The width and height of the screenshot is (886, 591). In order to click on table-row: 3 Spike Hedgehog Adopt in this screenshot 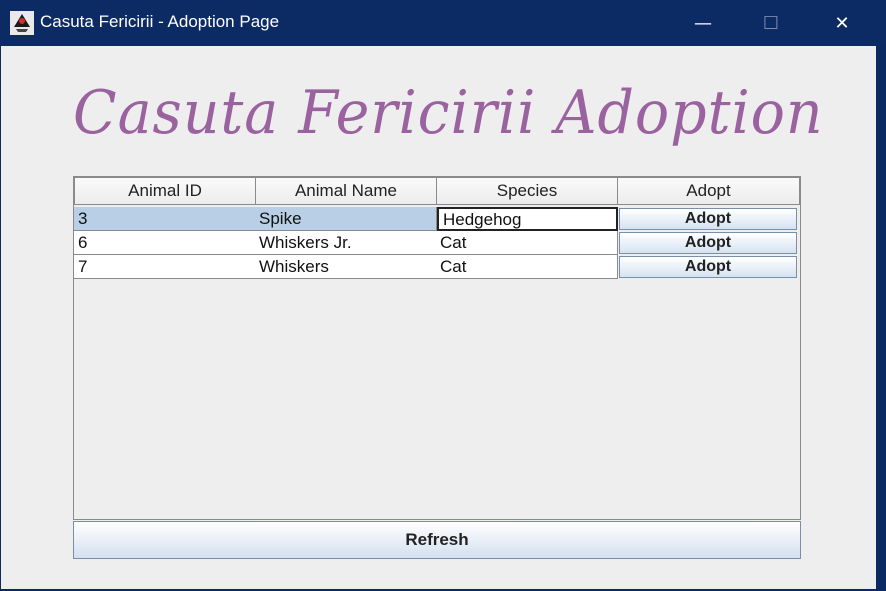, I will do `click(437, 219)`.